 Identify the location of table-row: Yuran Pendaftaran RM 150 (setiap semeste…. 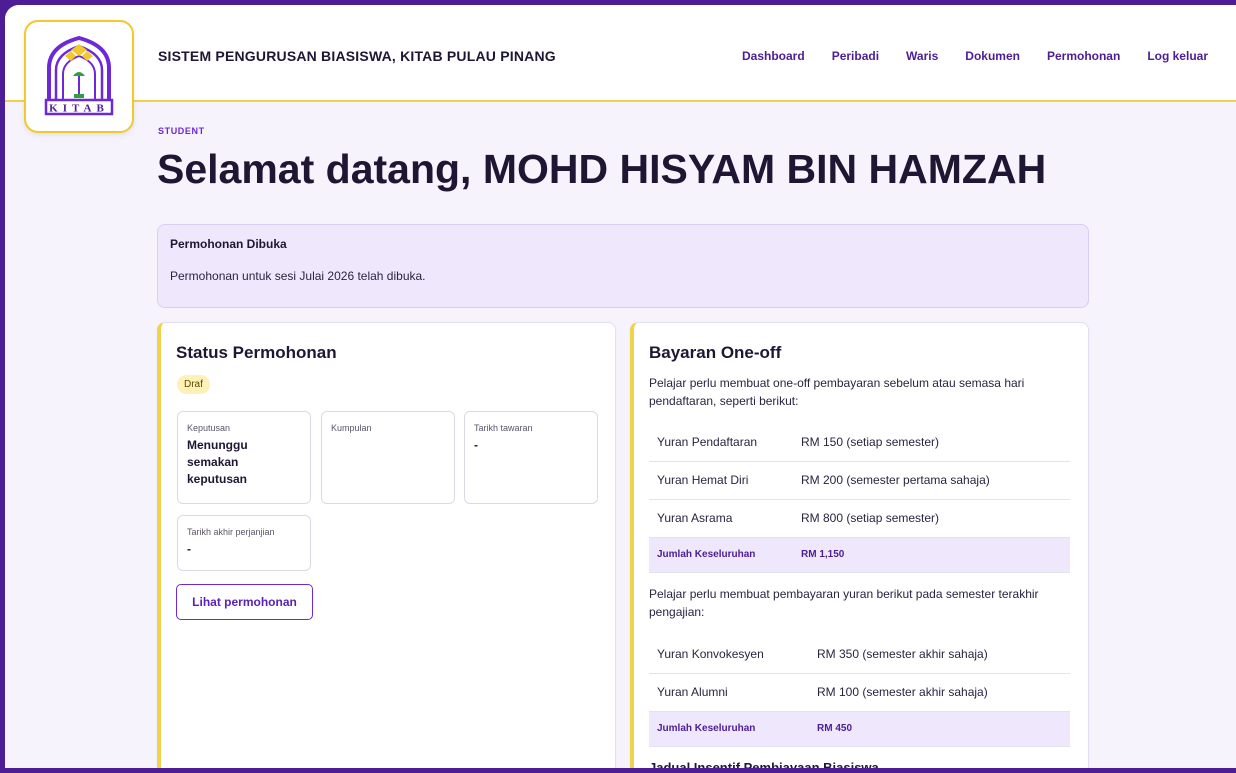
(859, 442).